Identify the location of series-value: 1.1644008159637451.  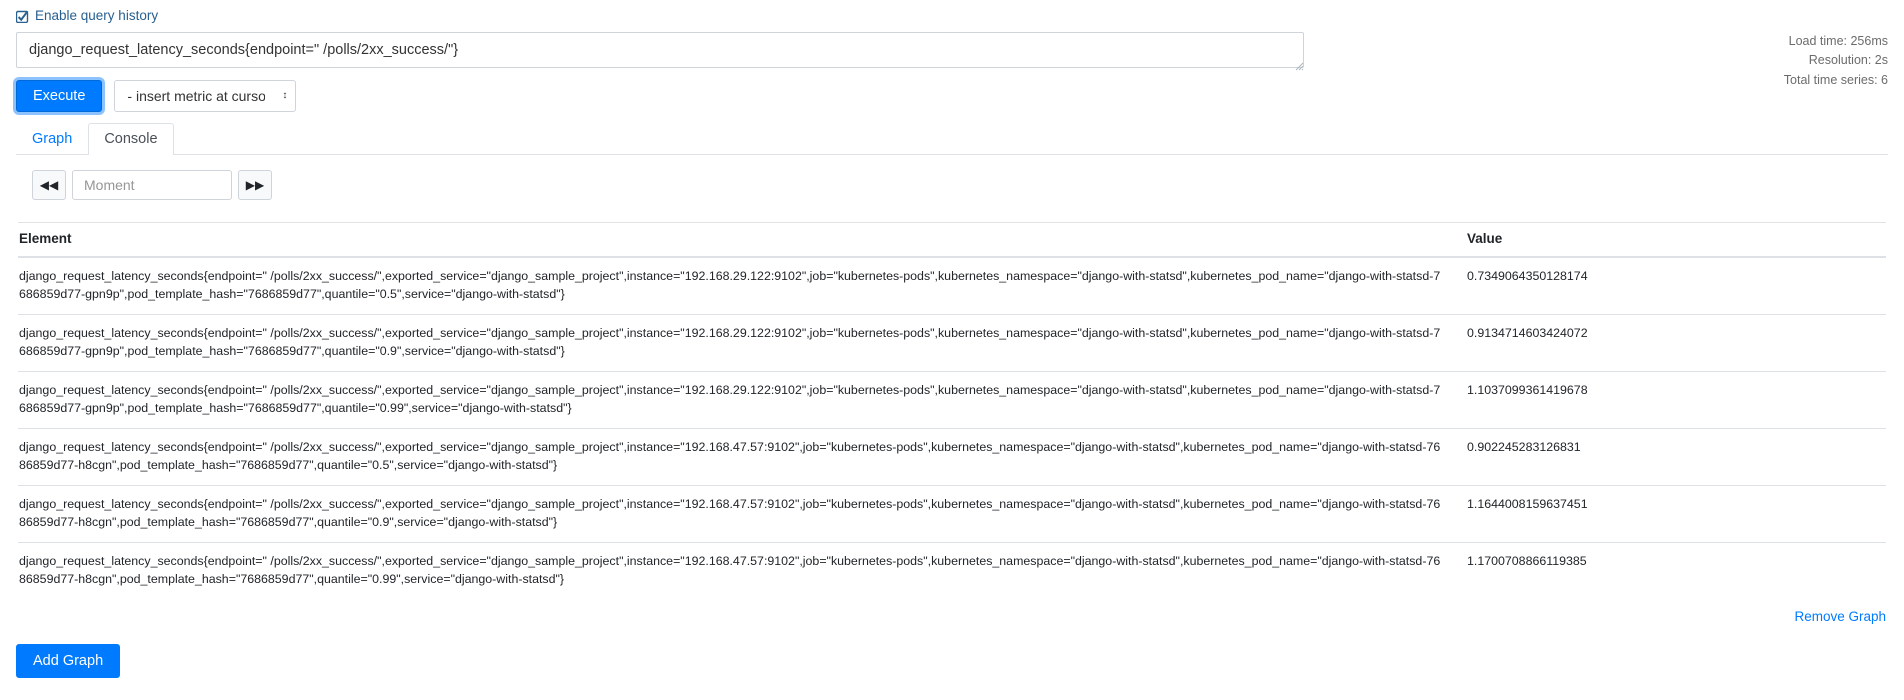
(1669, 513).